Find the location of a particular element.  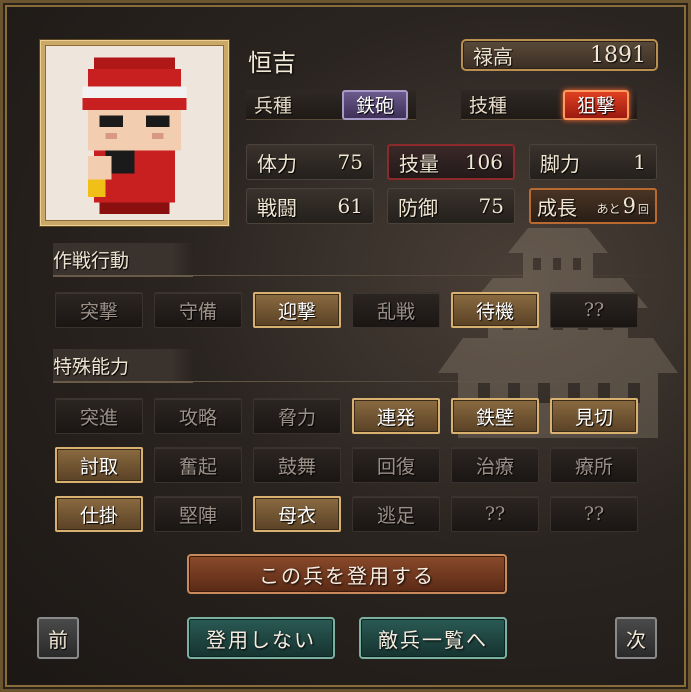

ability-button-11: 療所 is located at coordinates (594, 465).